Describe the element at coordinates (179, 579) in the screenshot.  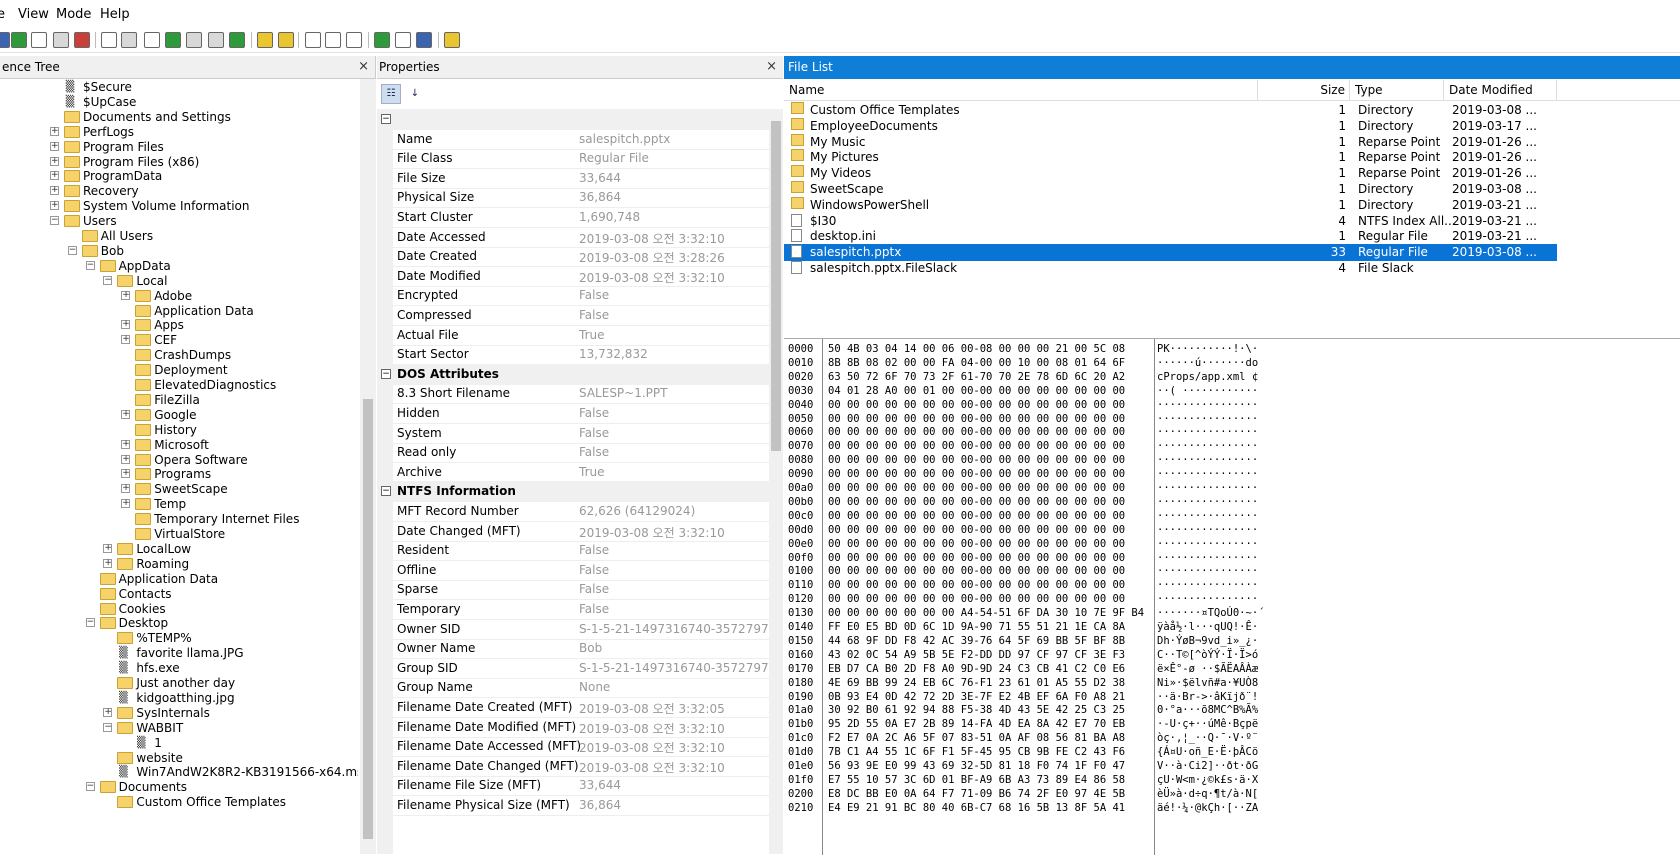
I see `tree-node: Application Data` at that location.